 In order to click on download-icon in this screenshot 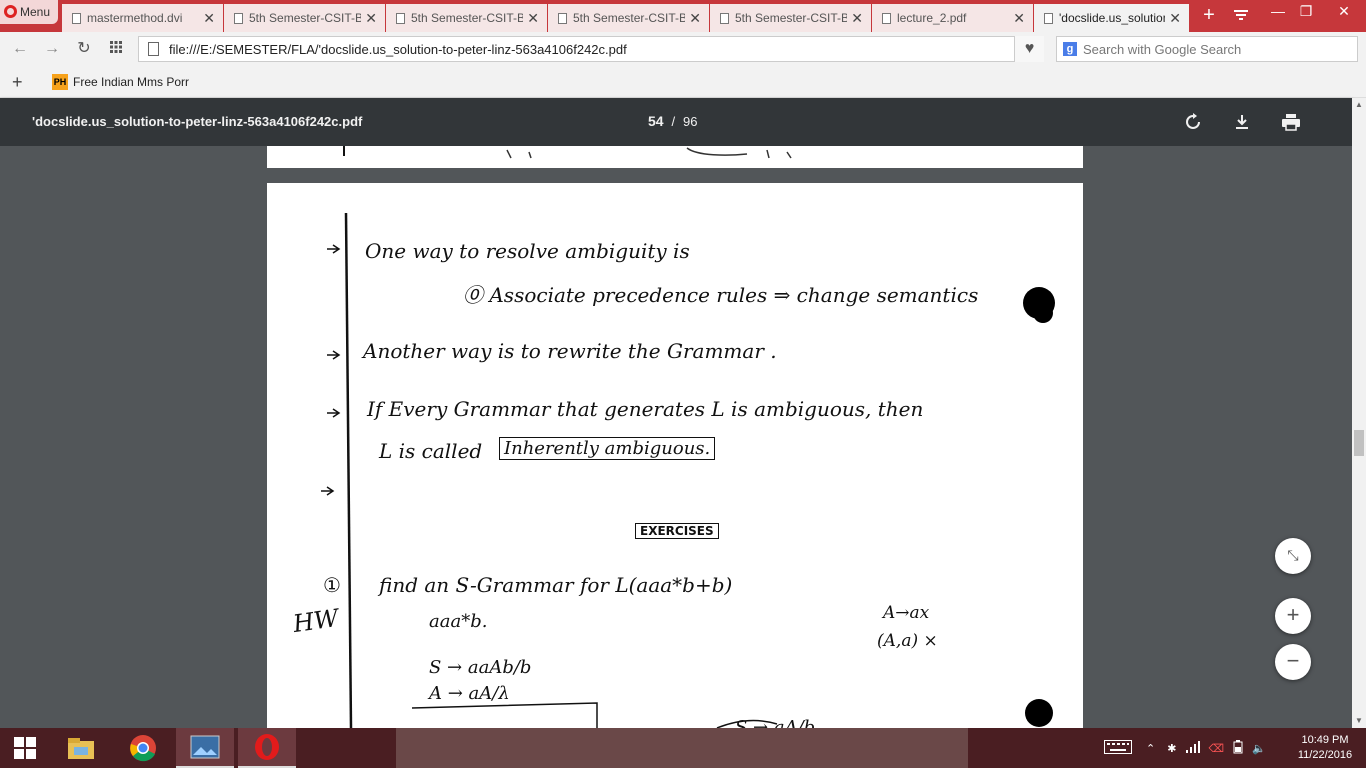, I will do `click(1242, 122)`.